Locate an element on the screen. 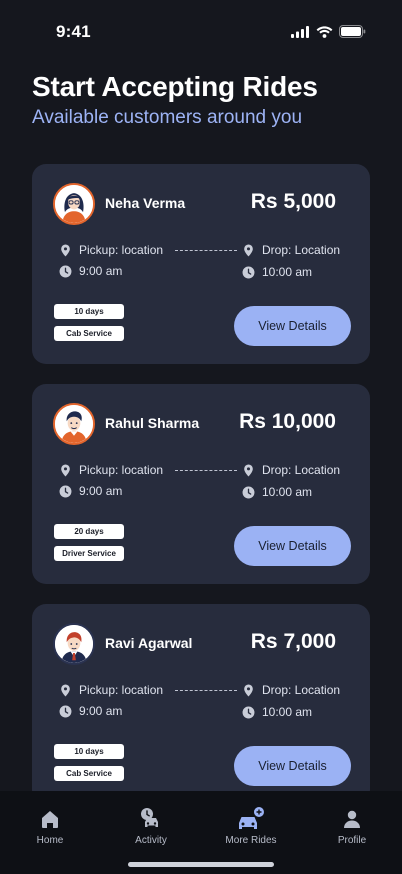  nav-item-more-rides: More Rides is located at coordinates (251, 826).